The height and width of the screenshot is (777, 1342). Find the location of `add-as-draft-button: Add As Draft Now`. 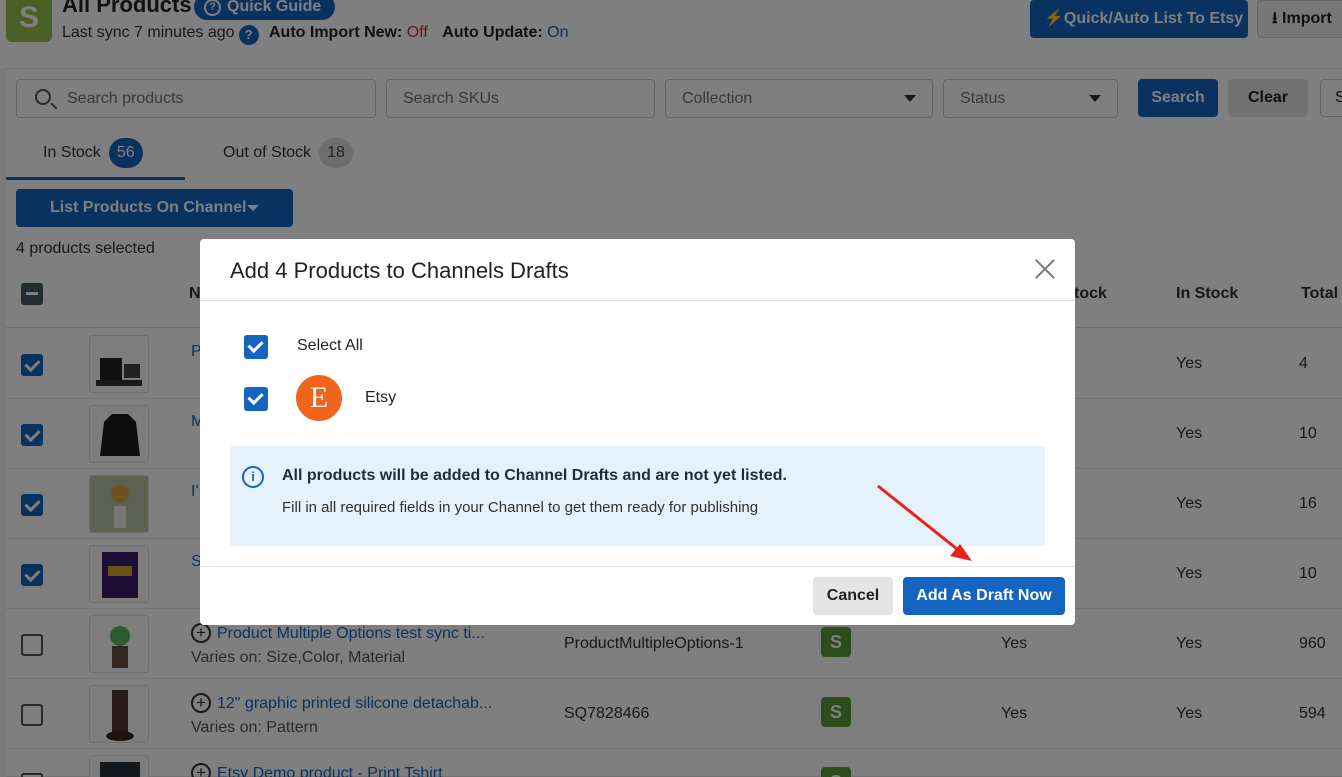

add-as-draft-button: Add As Draft Now is located at coordinates (984, 596).